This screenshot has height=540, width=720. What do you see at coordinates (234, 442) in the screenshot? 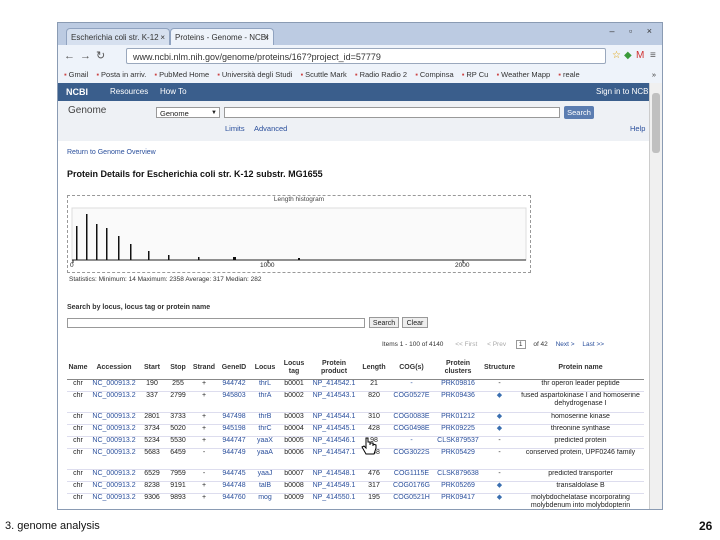
I see `table-cell: 944747` at bounding box center [234, 442].